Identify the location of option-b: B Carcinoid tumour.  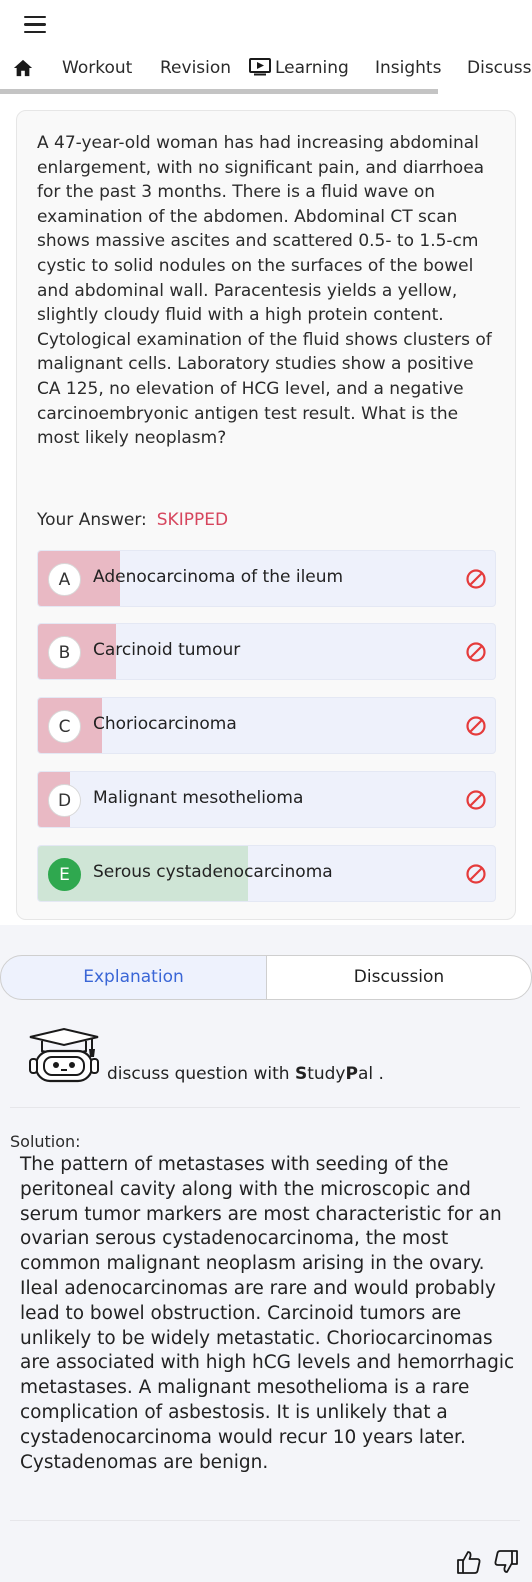
(266, 651).